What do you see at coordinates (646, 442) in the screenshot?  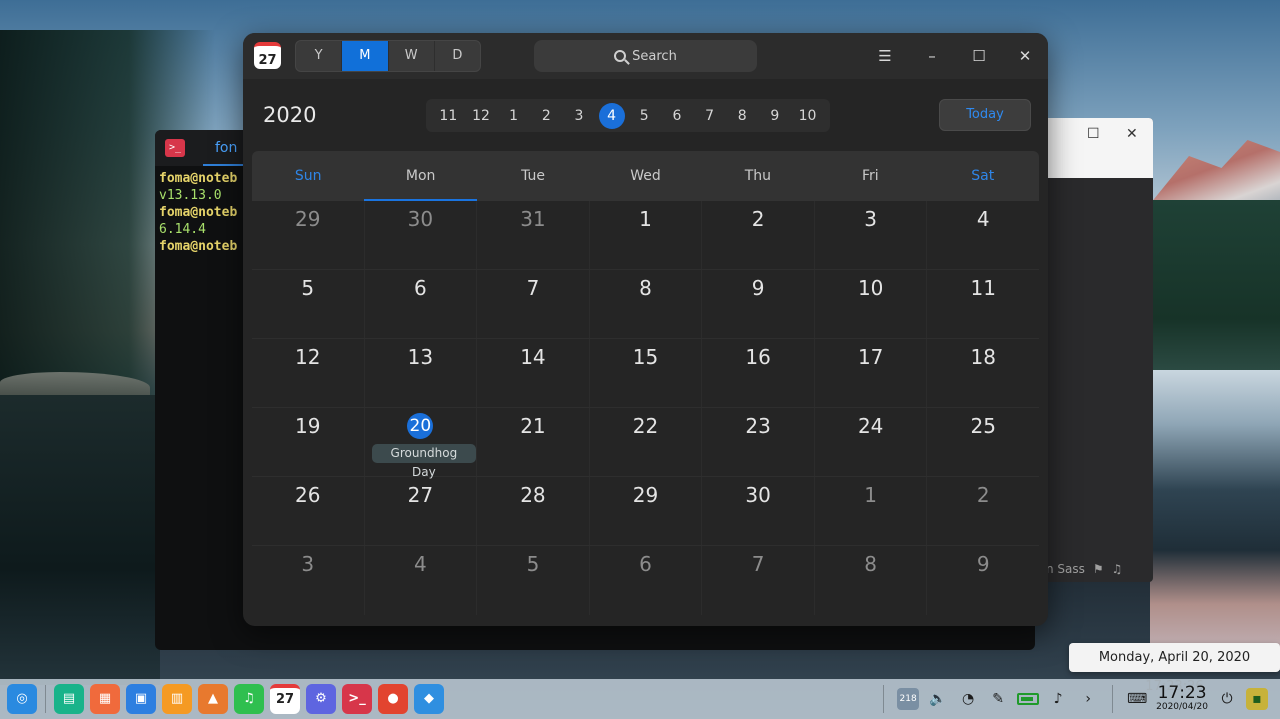 I see `day-cell: 22` at bounding box center [646, 442].